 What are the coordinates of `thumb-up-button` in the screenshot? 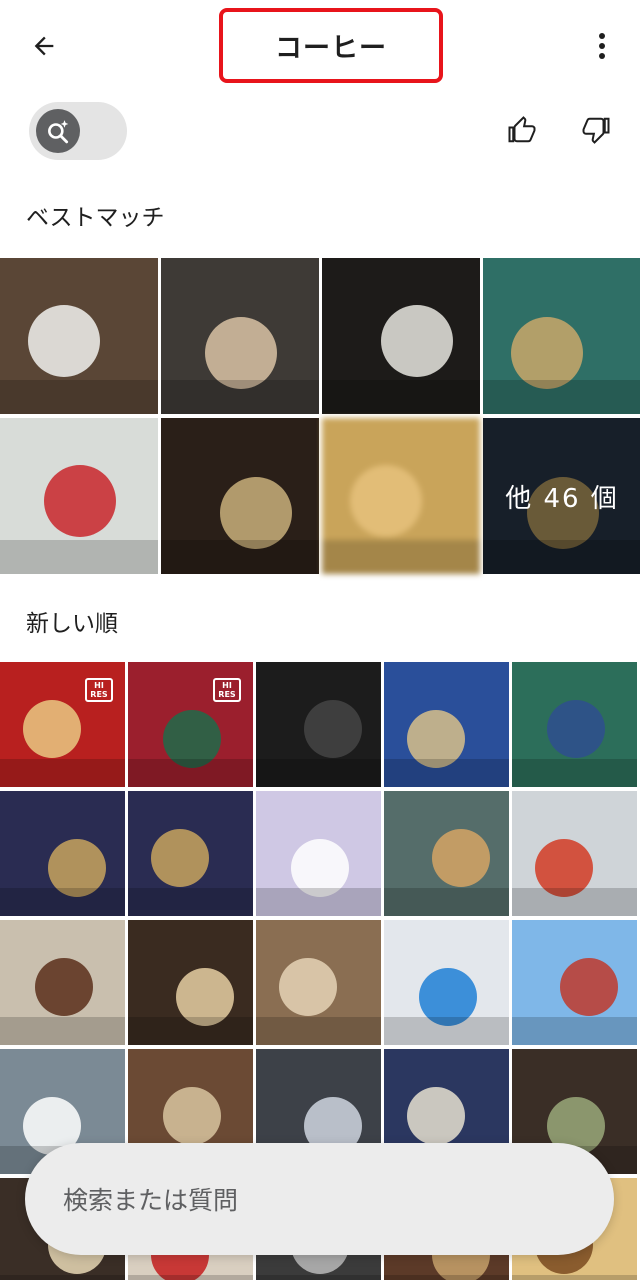 It's located at (522, 130).